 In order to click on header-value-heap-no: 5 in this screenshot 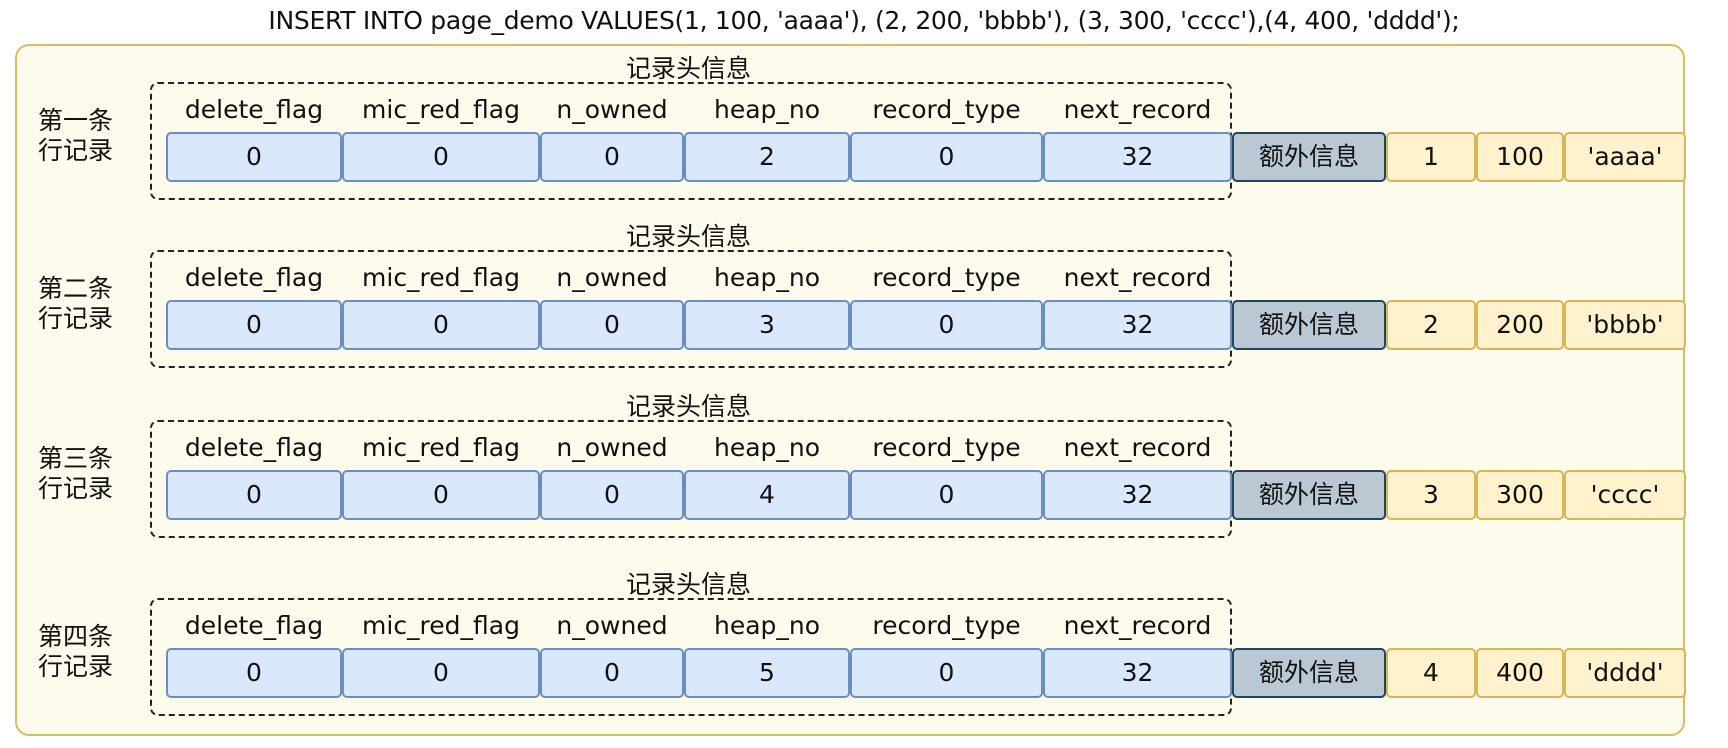, I will do `click(767, 673)`.